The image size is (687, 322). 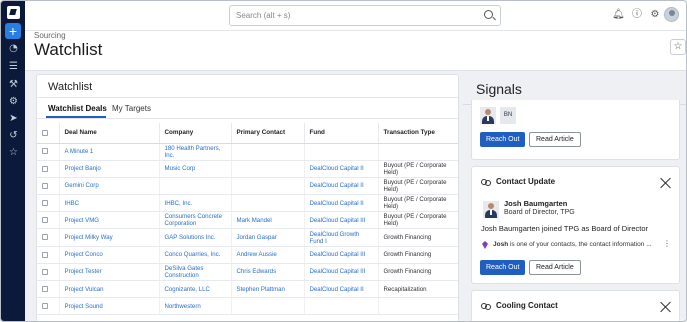 I want to click on search-icon, so click(x=488, y=14).